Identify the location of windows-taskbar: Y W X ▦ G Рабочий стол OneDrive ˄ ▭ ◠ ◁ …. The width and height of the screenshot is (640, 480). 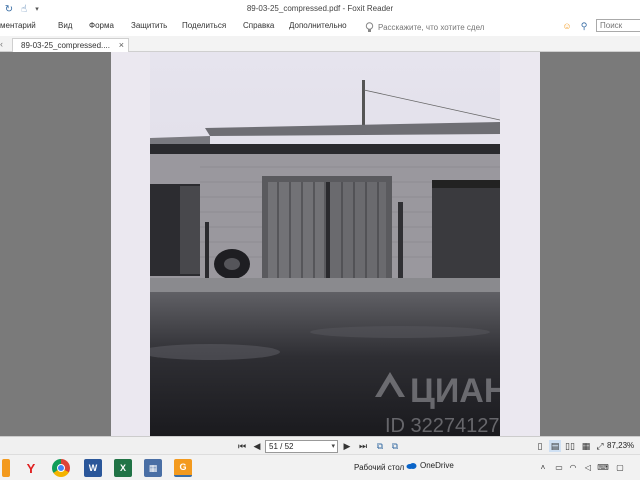
(320, 467).